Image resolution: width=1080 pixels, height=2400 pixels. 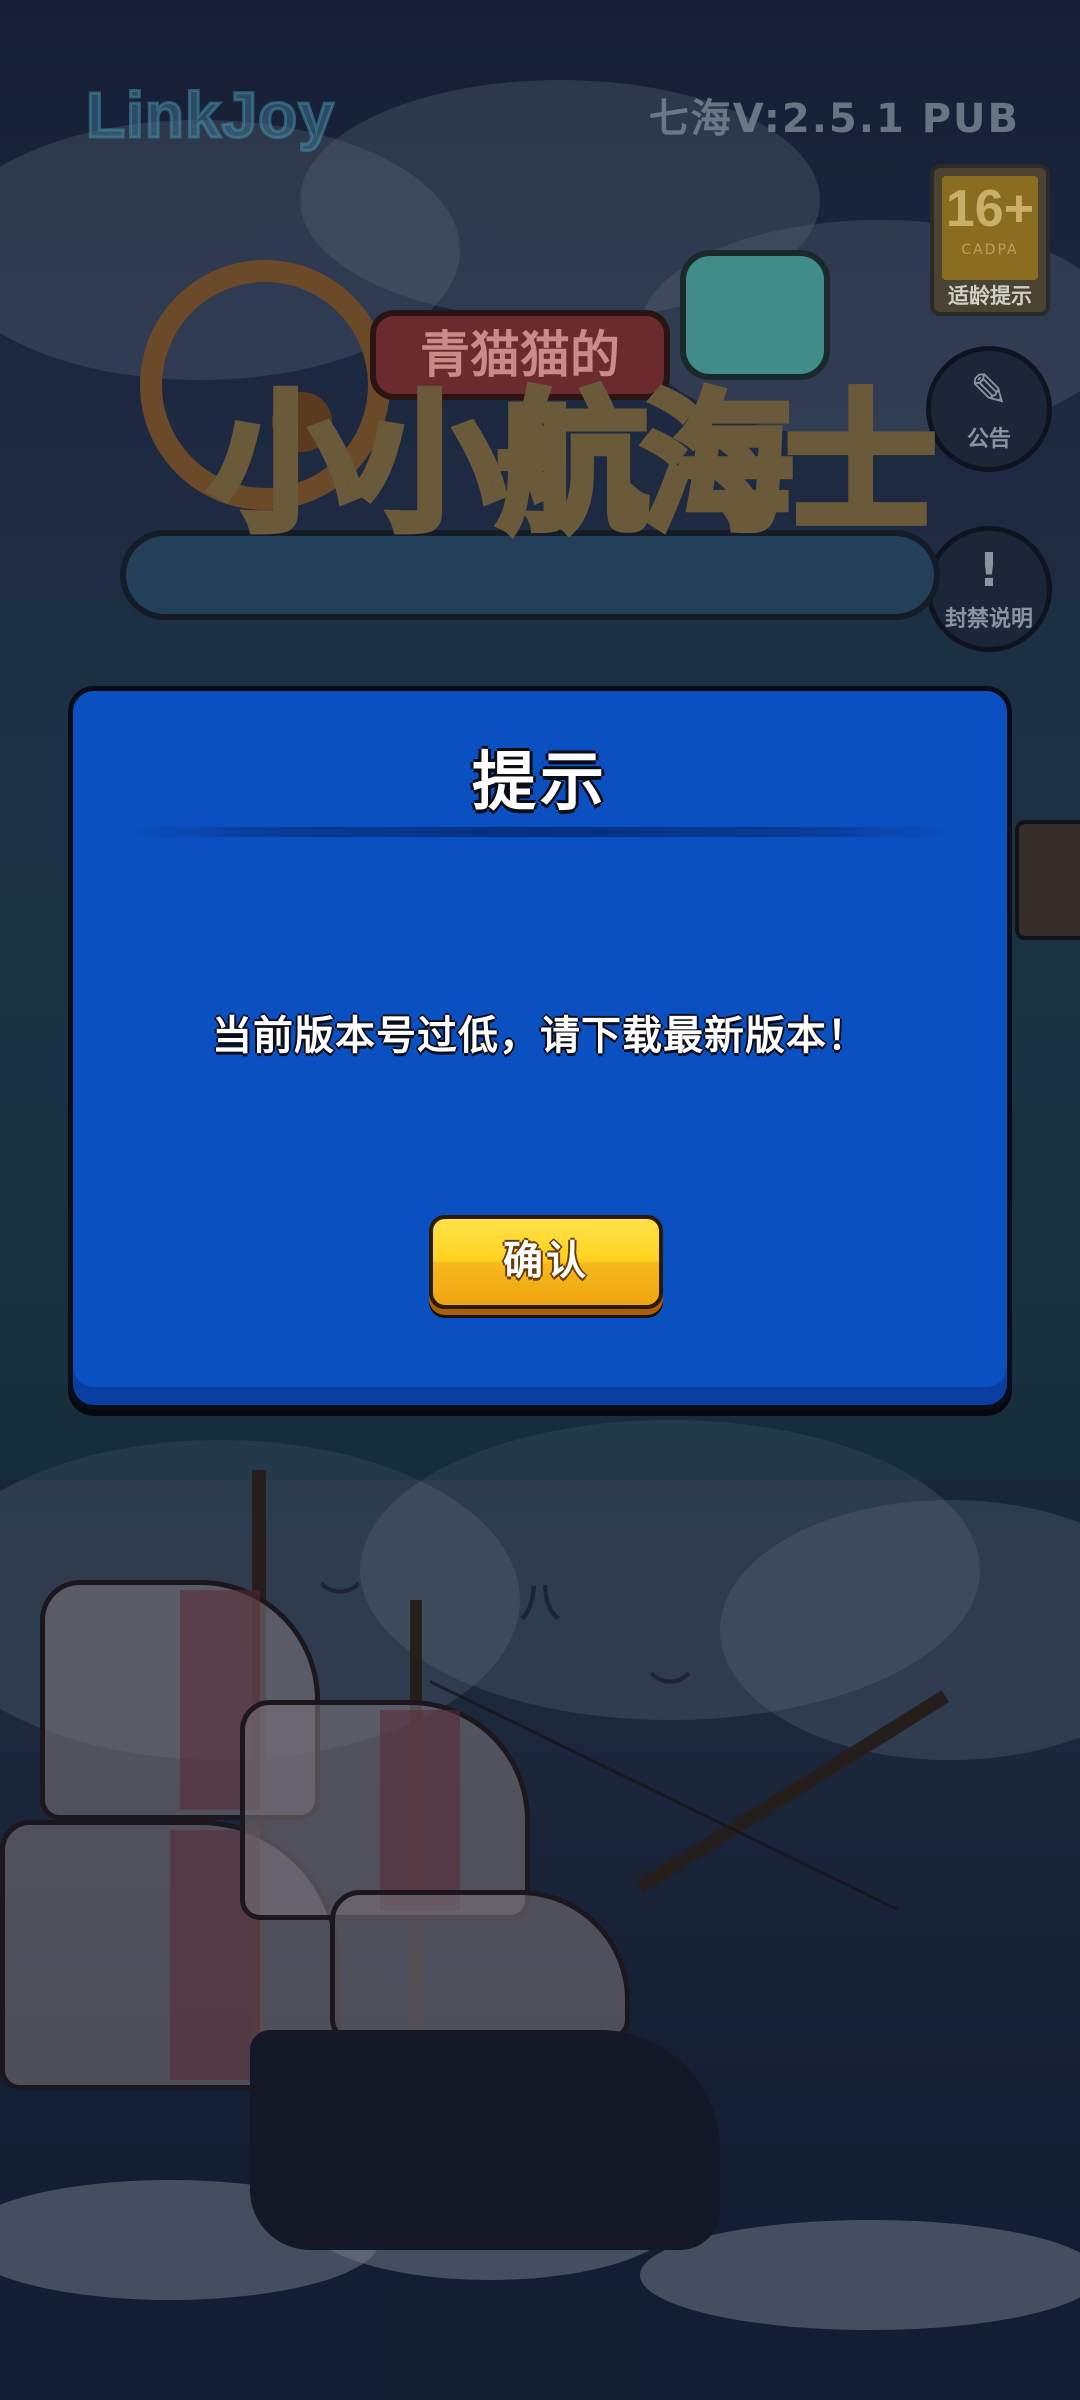 I want to click on notice-label: 公告, so click(x=988, y=439).